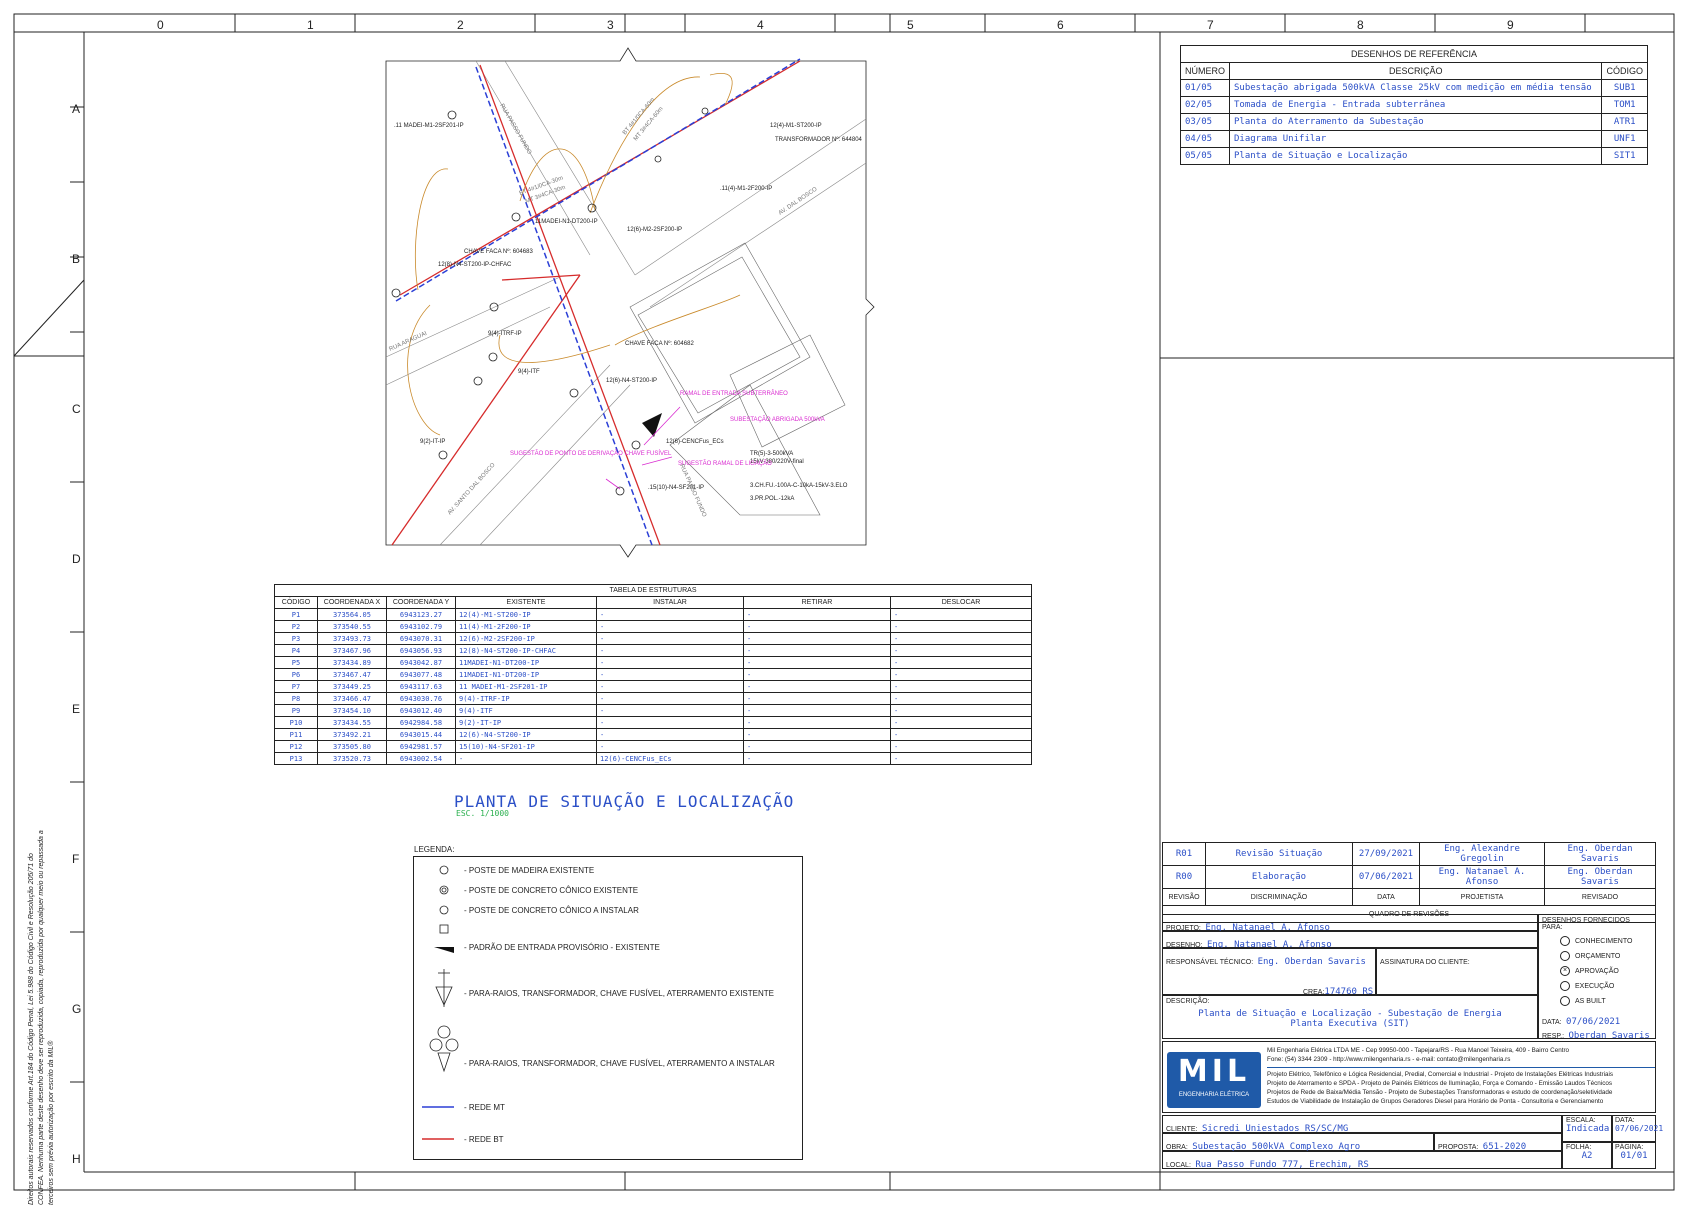 This screenshot has height=1205, width=1685. What do you see at coordinates (1415, 71) in the screenshot?
I see `ref-header-description: DESCRIÇÃO` at bounding box center [1415, 71].